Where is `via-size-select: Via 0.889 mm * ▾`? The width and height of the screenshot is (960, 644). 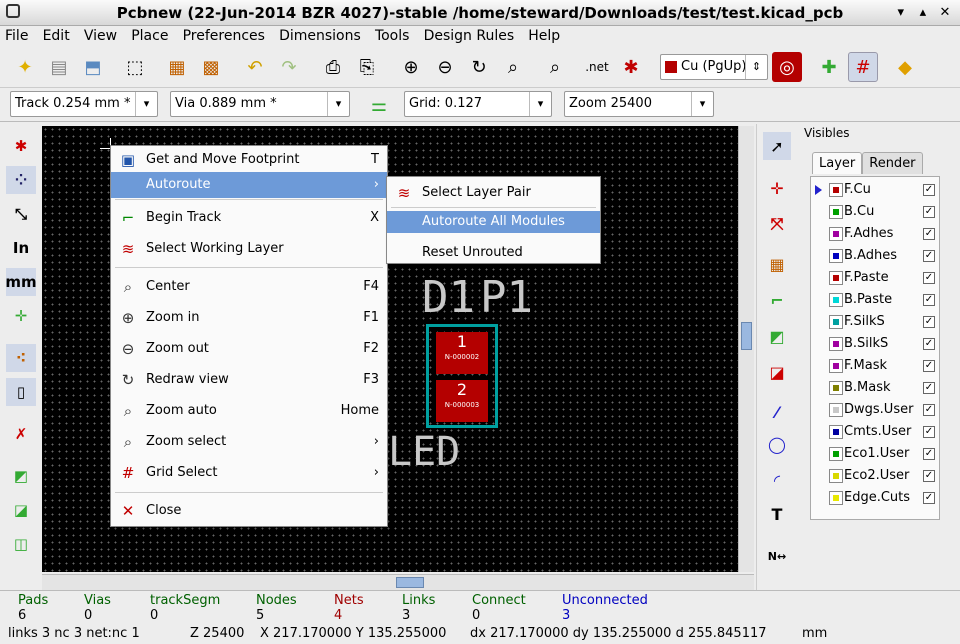
via-size-select: Via 0.889 mm * ▾ is located at coordinates (260, 104).